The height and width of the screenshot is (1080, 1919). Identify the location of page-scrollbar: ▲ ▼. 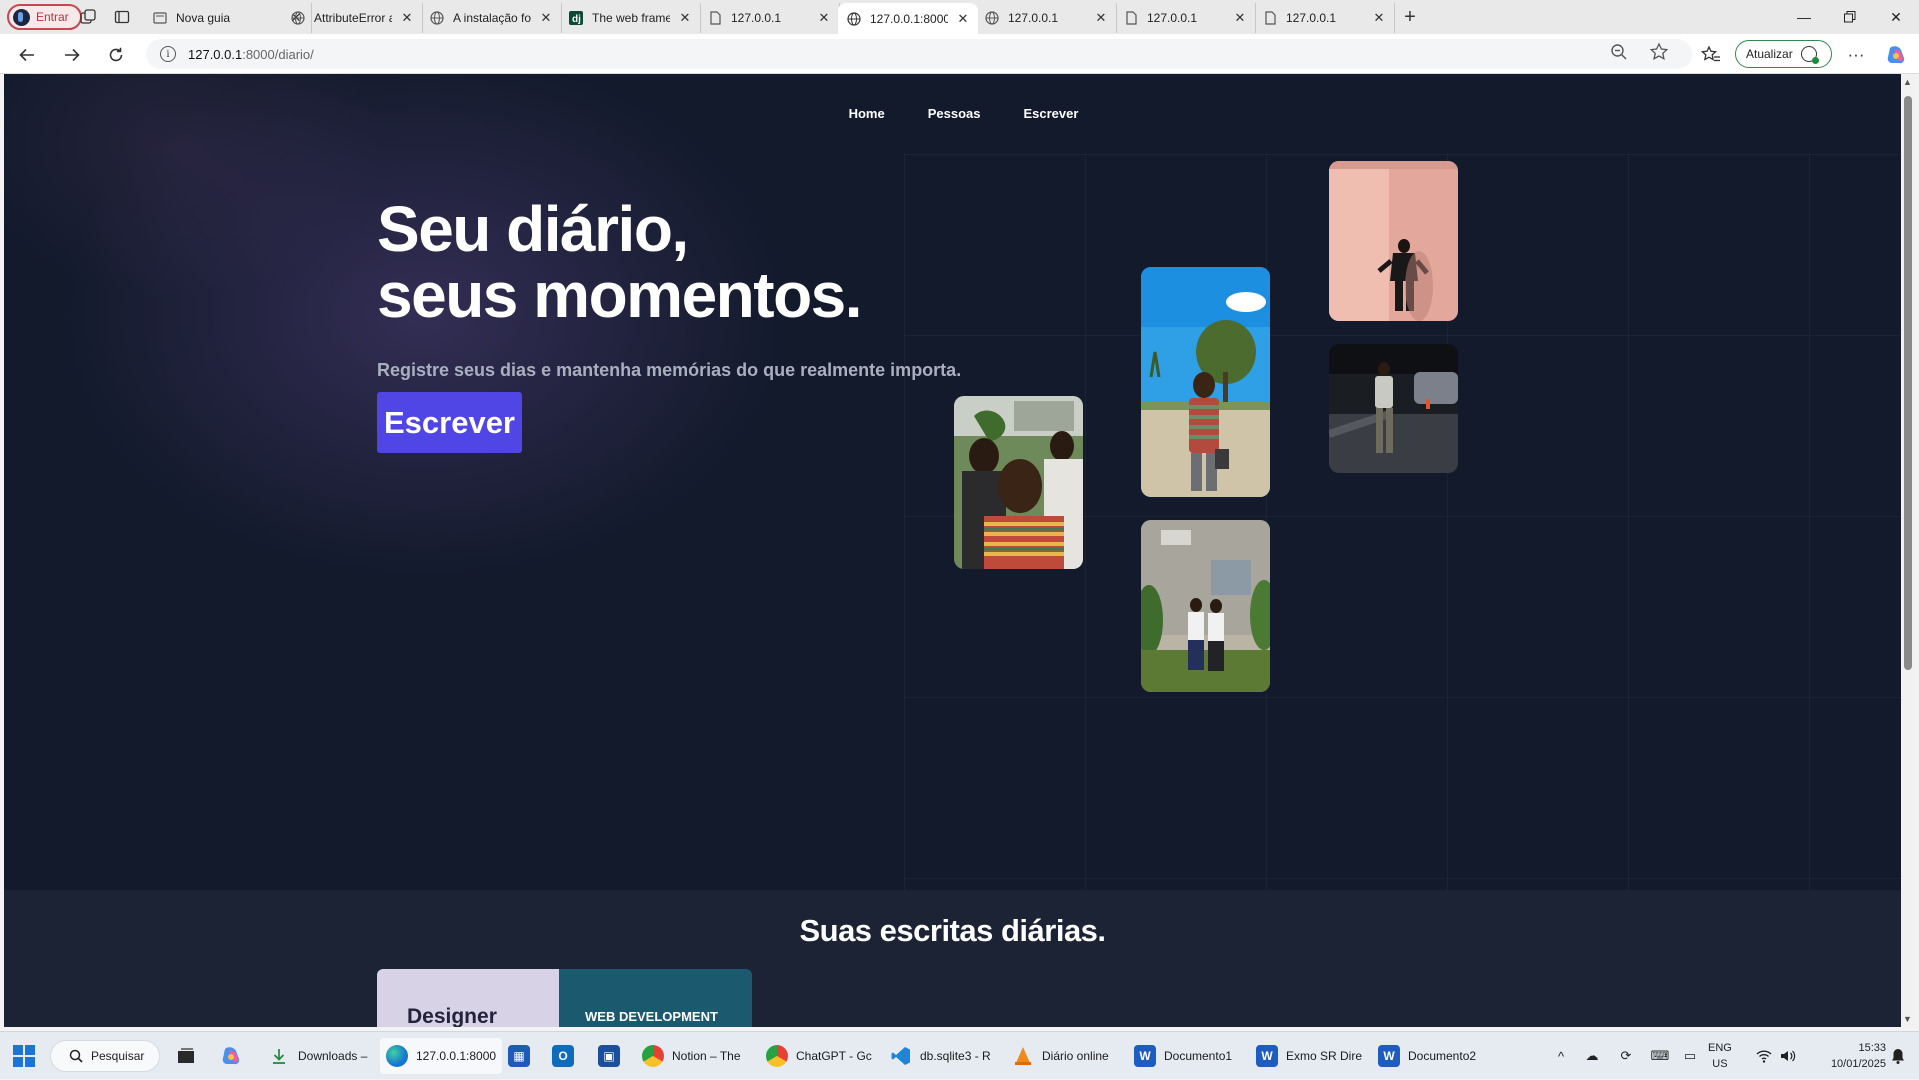
(1908, 550).